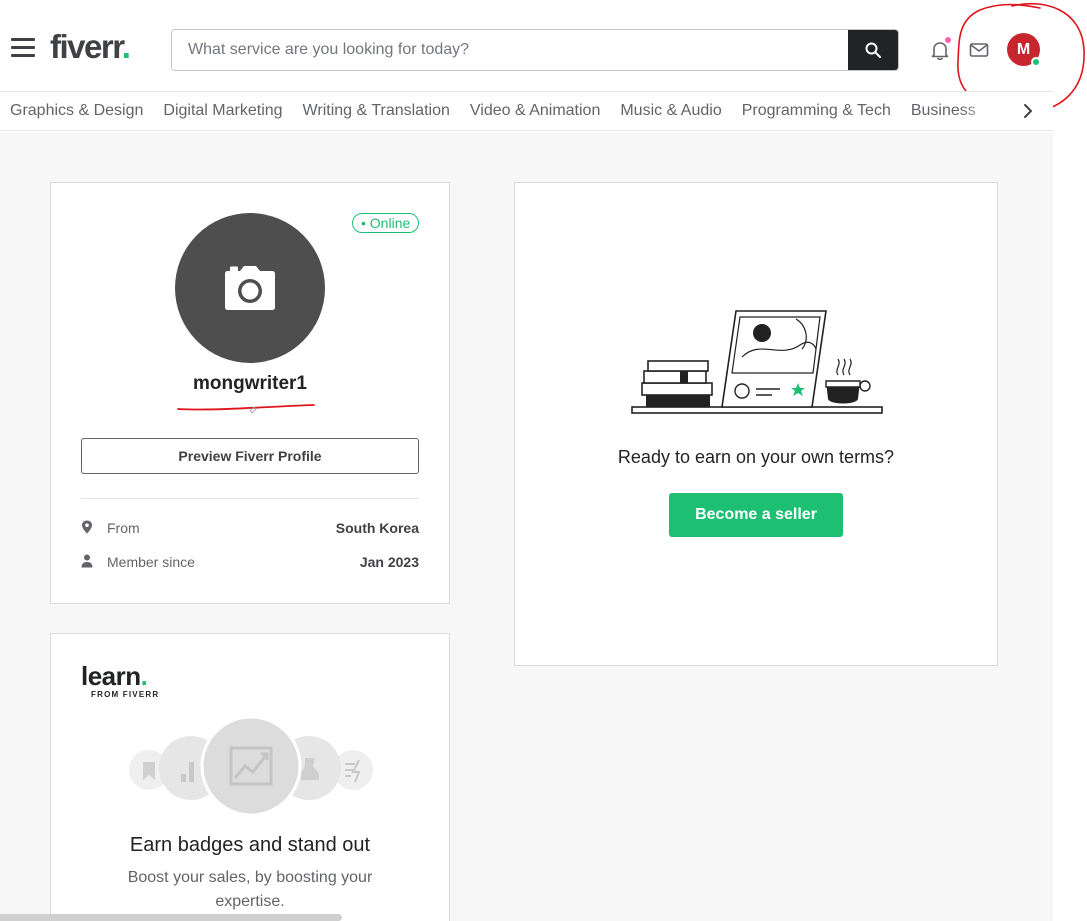  What do you see at coordinates (510, 50) in the screenshot?
I see `search-input` at bounding box center [510, 50].